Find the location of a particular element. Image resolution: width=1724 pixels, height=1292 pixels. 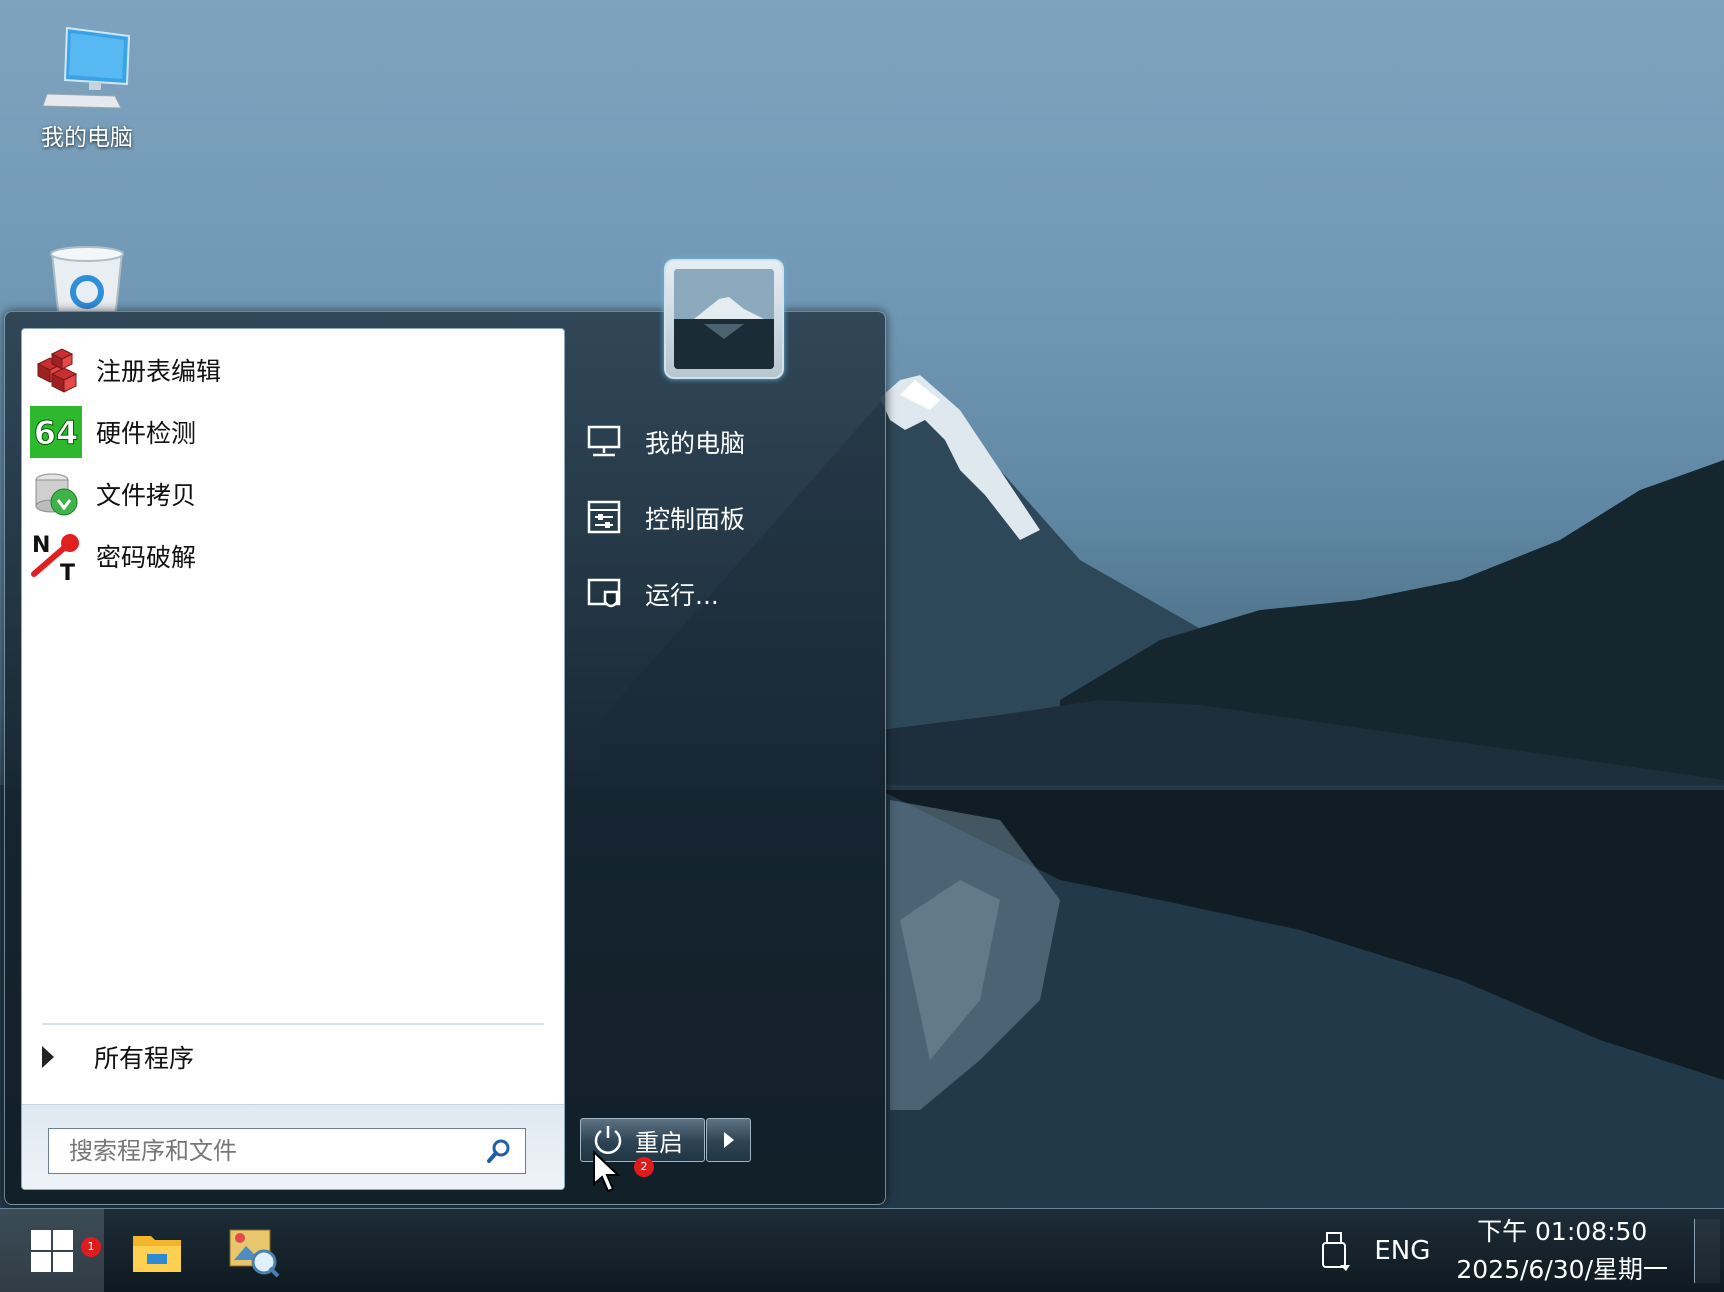

all-programs-label: 所有程序 is located at coordinates (144, 1058).